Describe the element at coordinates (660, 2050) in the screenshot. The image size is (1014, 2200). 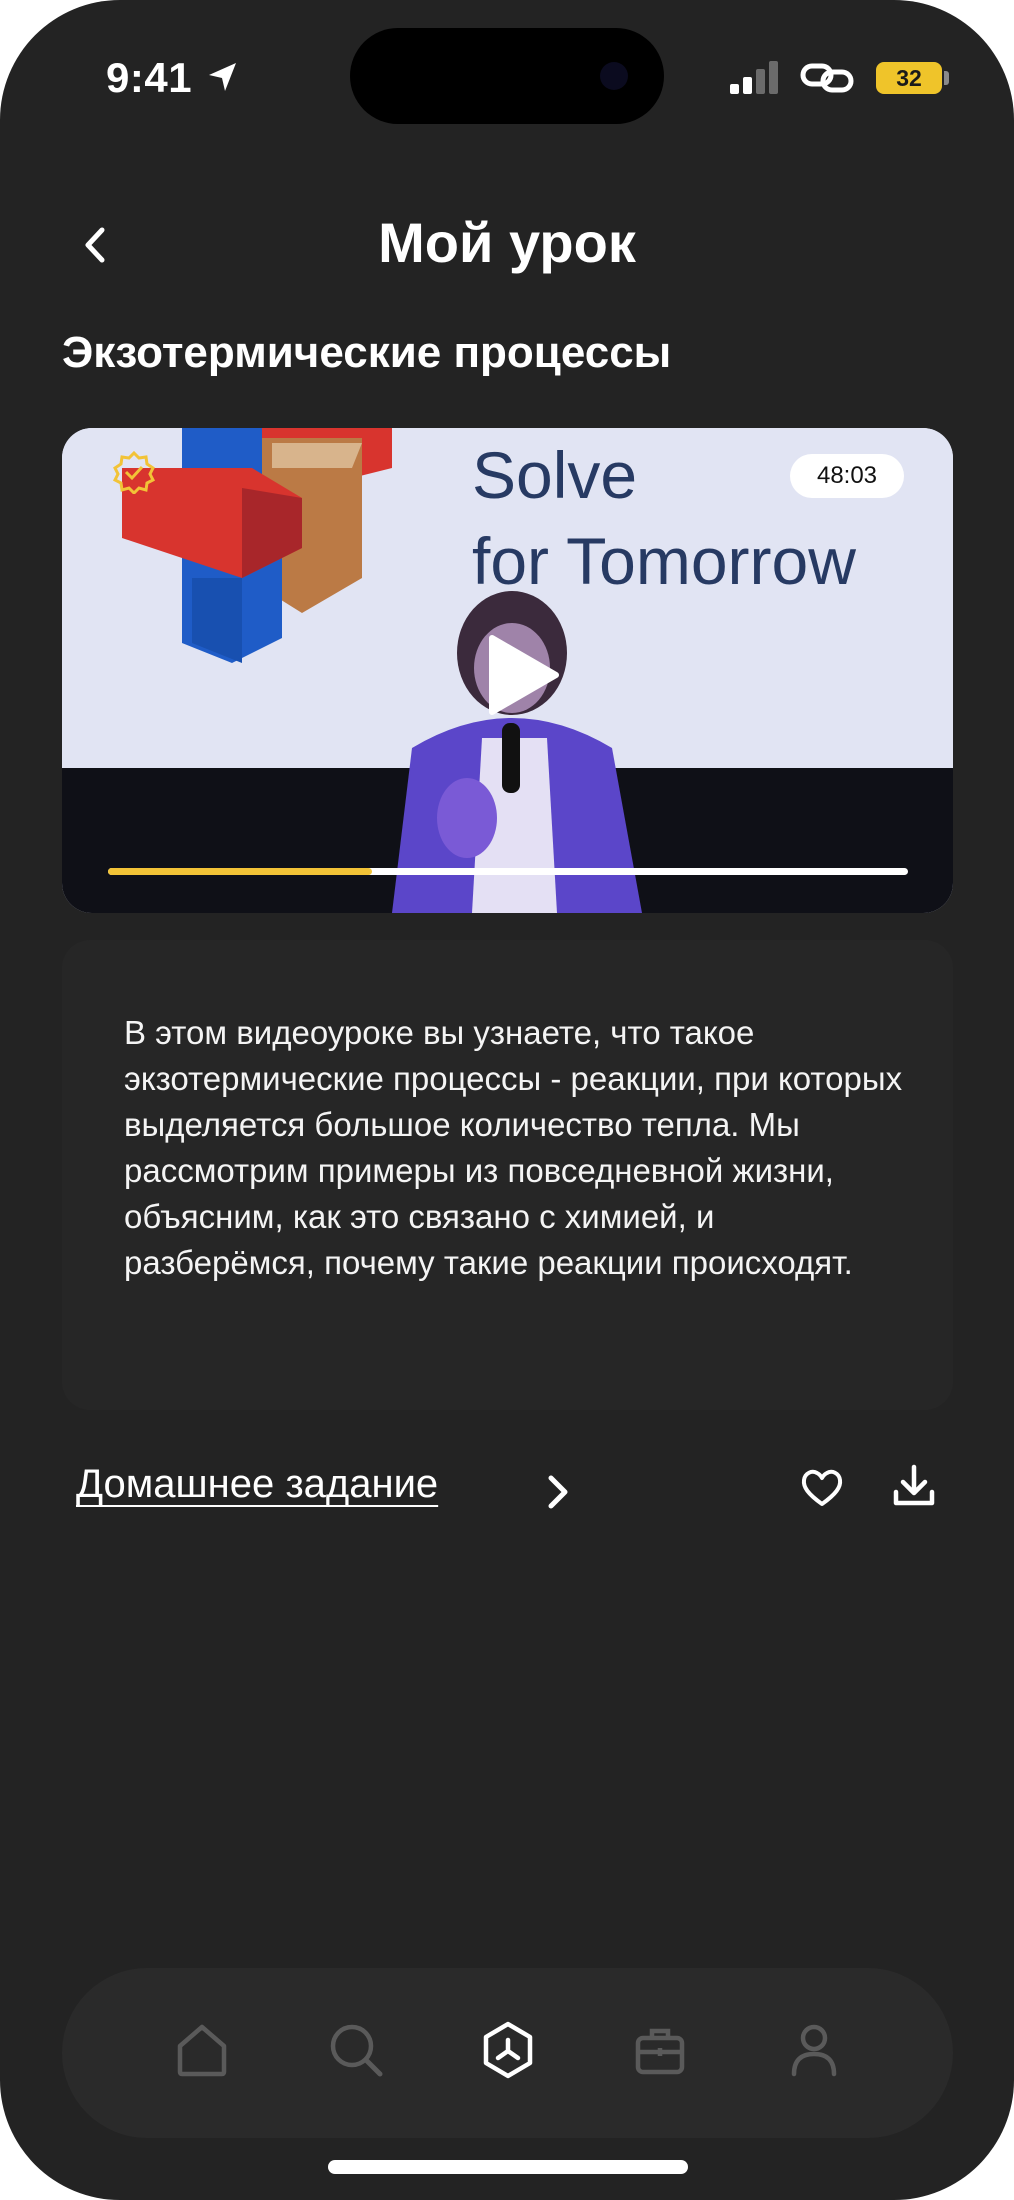
I see `toolbox-icon` at that location.